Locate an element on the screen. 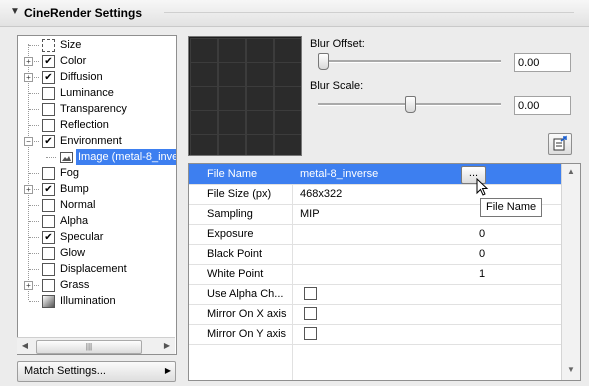 Image resolution: width=589 pixels, height=386 pixels. property-row: Mirror On Y axis is located at coordinates (375, 334).